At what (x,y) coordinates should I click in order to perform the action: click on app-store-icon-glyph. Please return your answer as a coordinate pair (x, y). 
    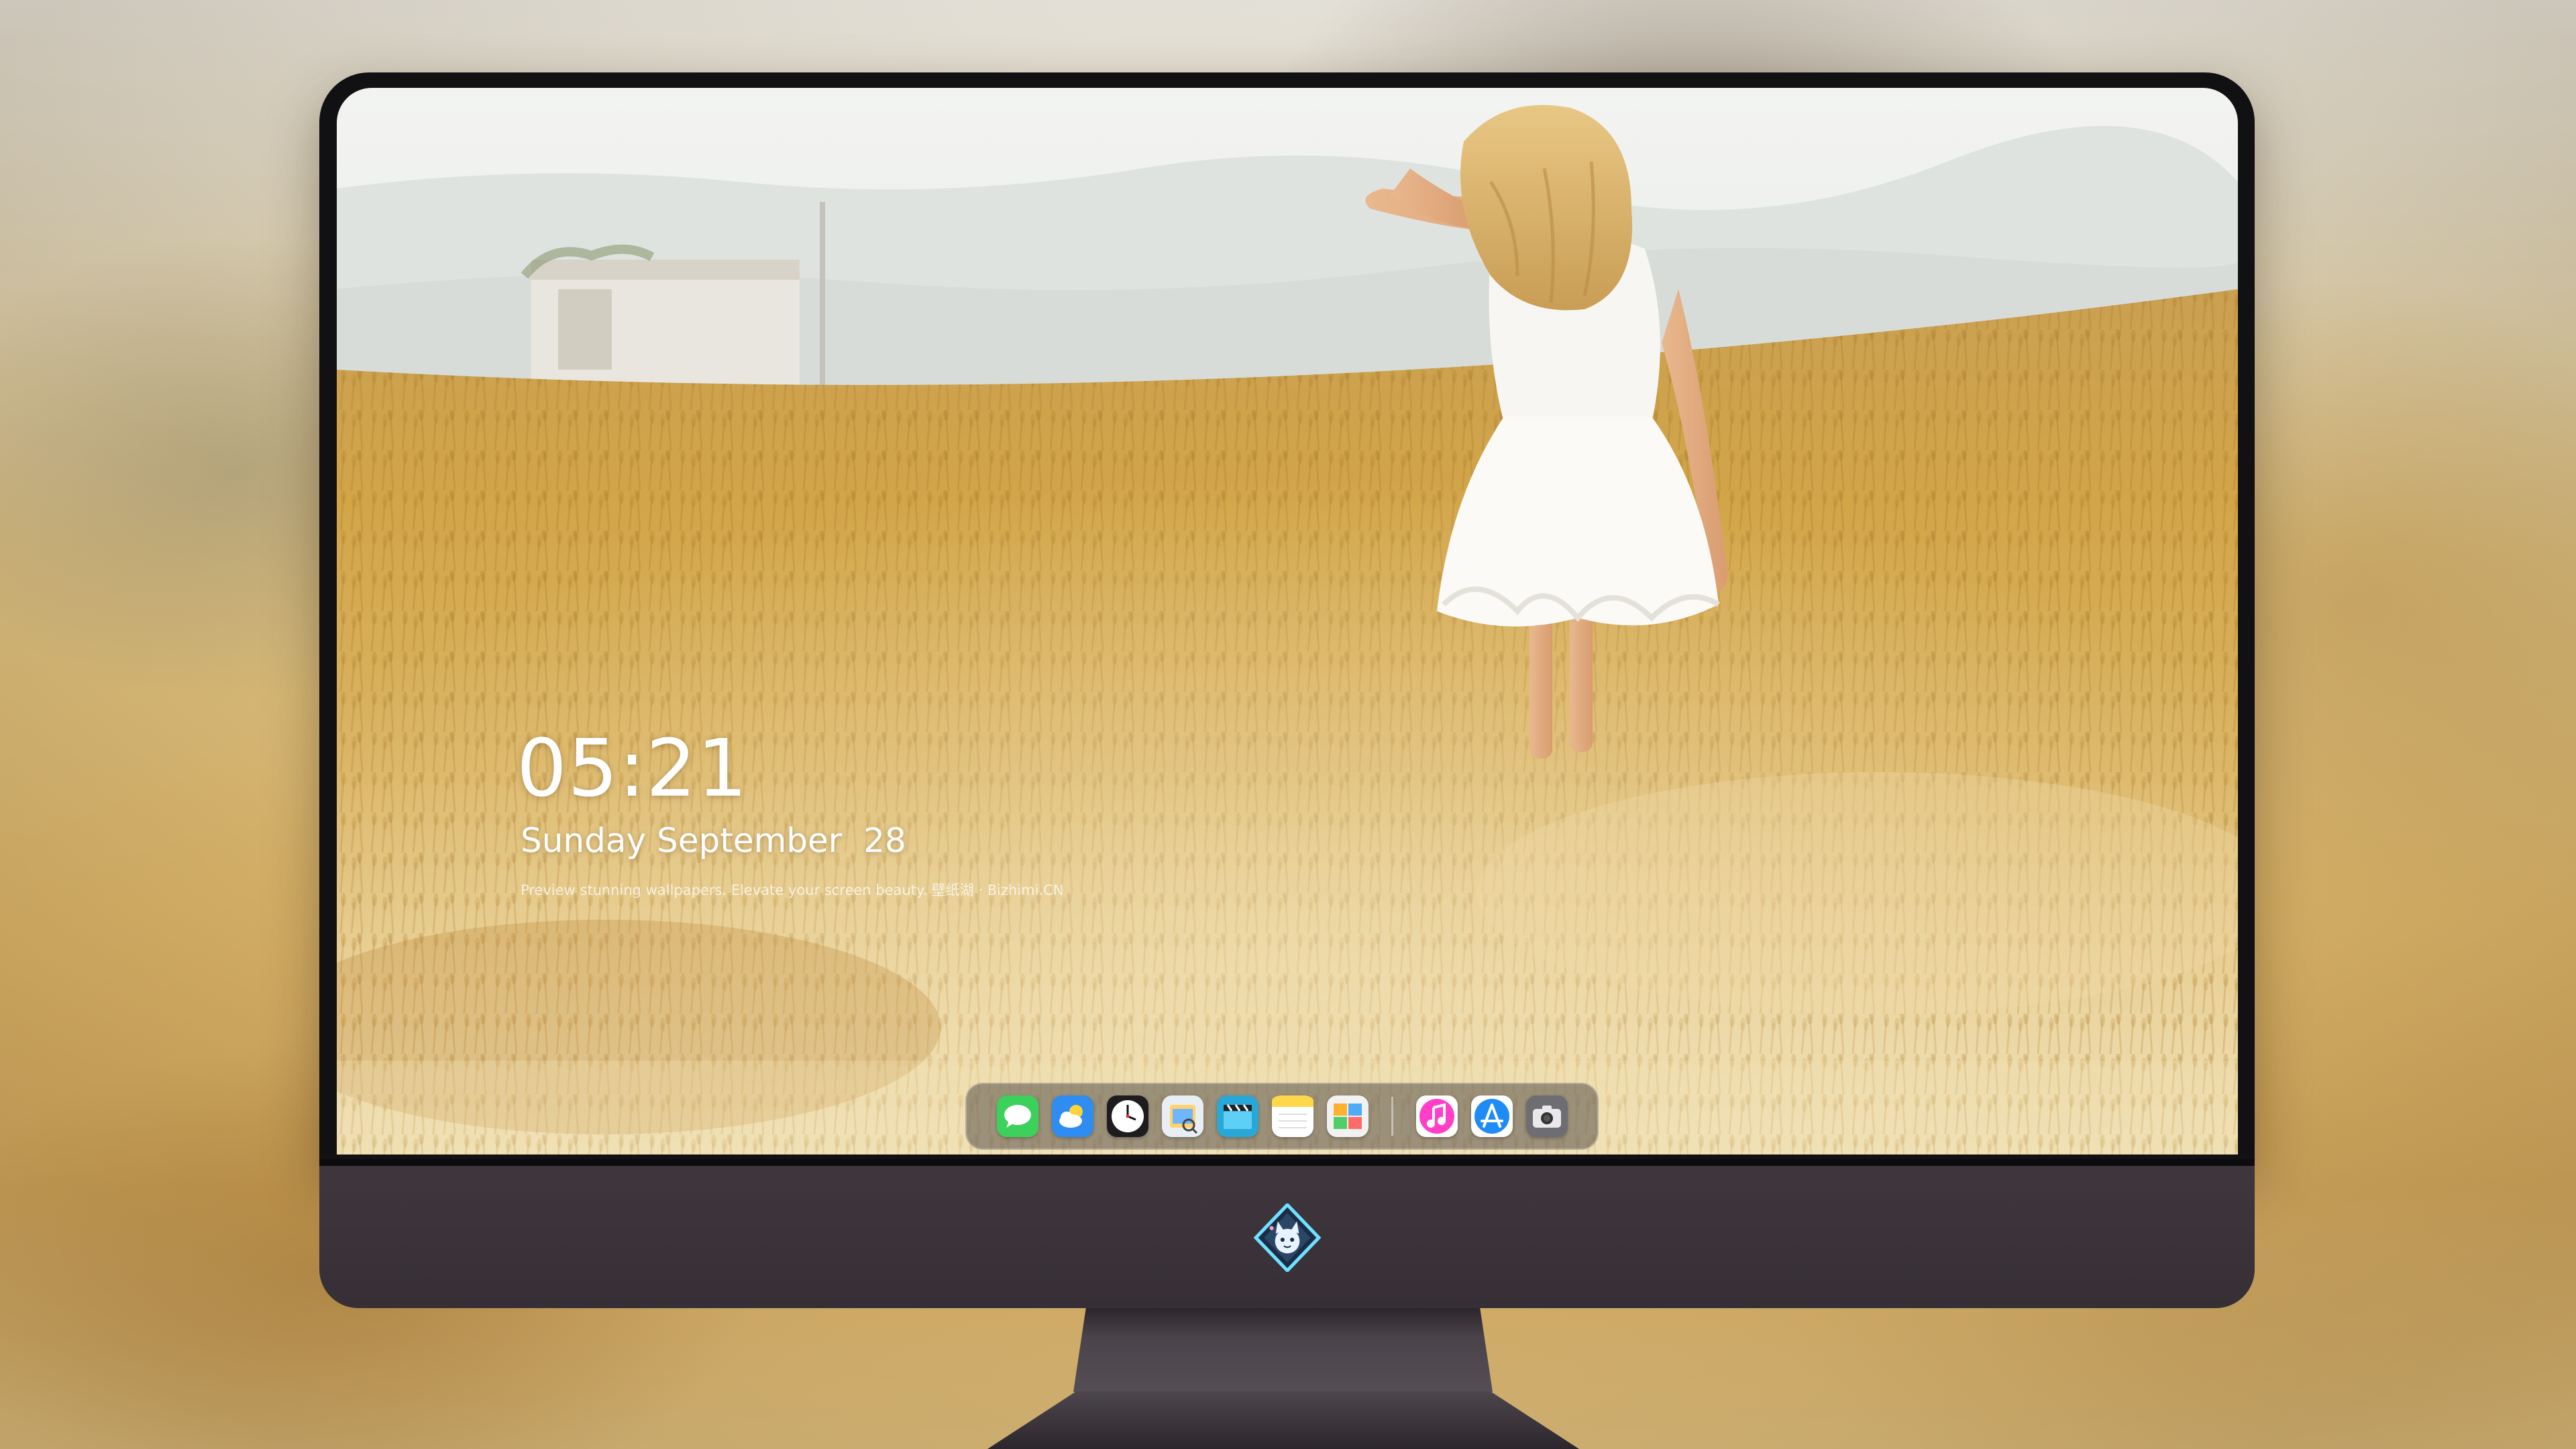
    Looking at the image, I should click on (1491, 1116).